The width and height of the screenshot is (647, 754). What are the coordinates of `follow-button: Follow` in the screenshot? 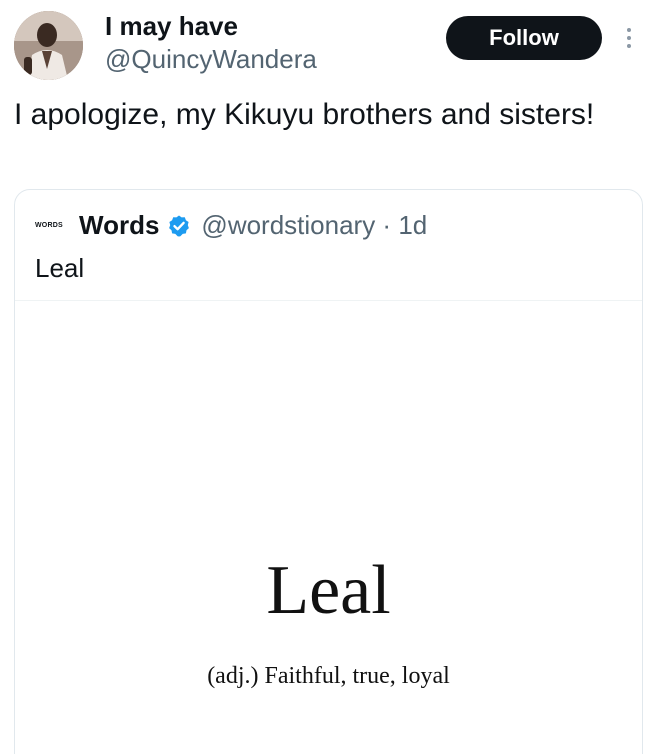 It's located at (524, 38).